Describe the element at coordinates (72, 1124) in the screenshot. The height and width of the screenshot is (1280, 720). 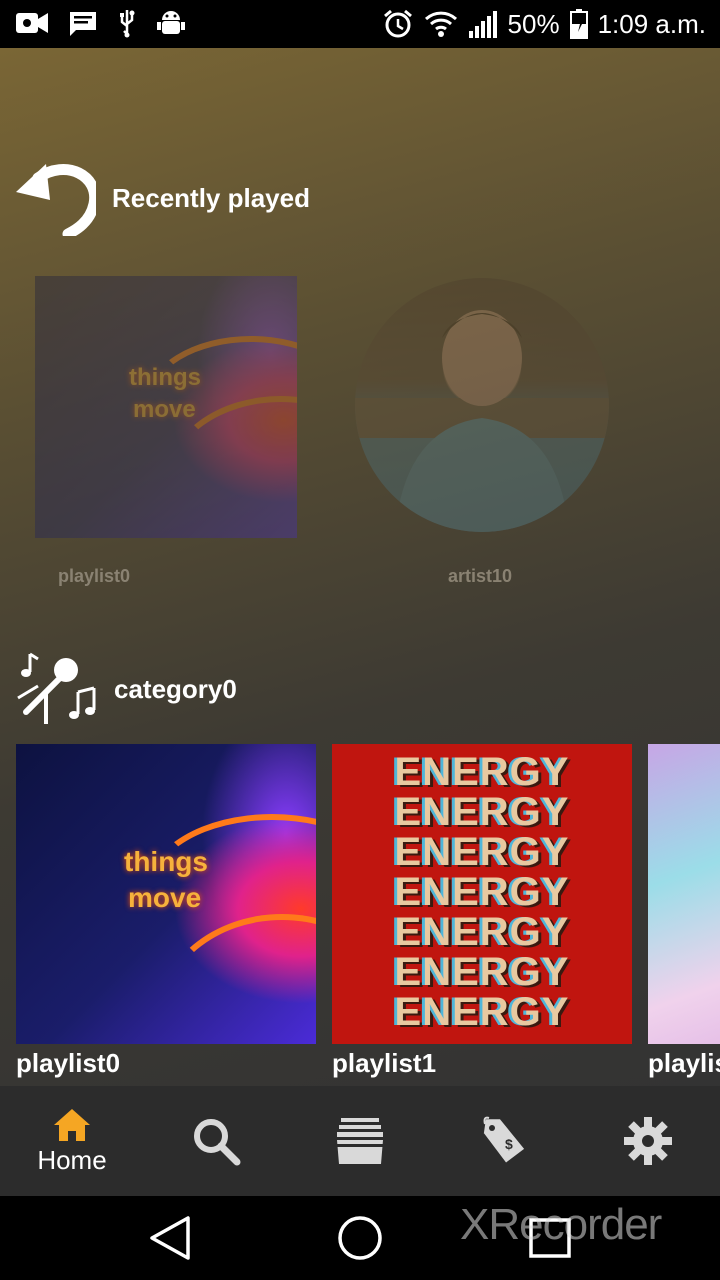
I see `home-icon` at that location.